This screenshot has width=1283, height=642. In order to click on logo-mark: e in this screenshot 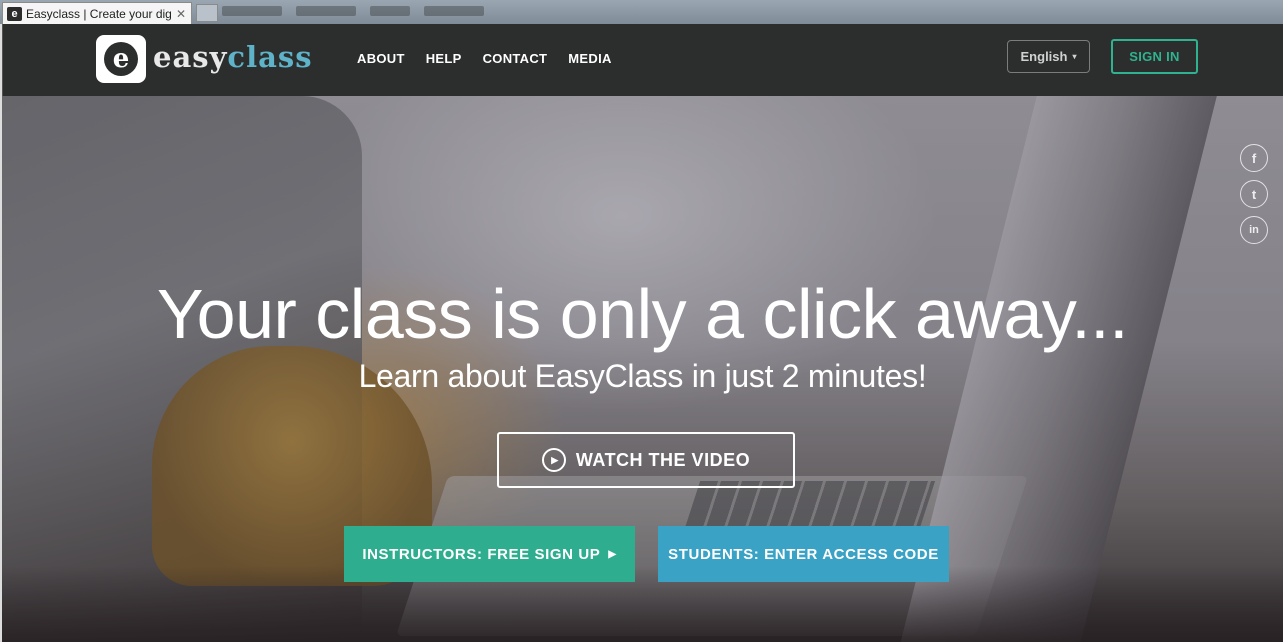, I will do `click(121, 59)`.